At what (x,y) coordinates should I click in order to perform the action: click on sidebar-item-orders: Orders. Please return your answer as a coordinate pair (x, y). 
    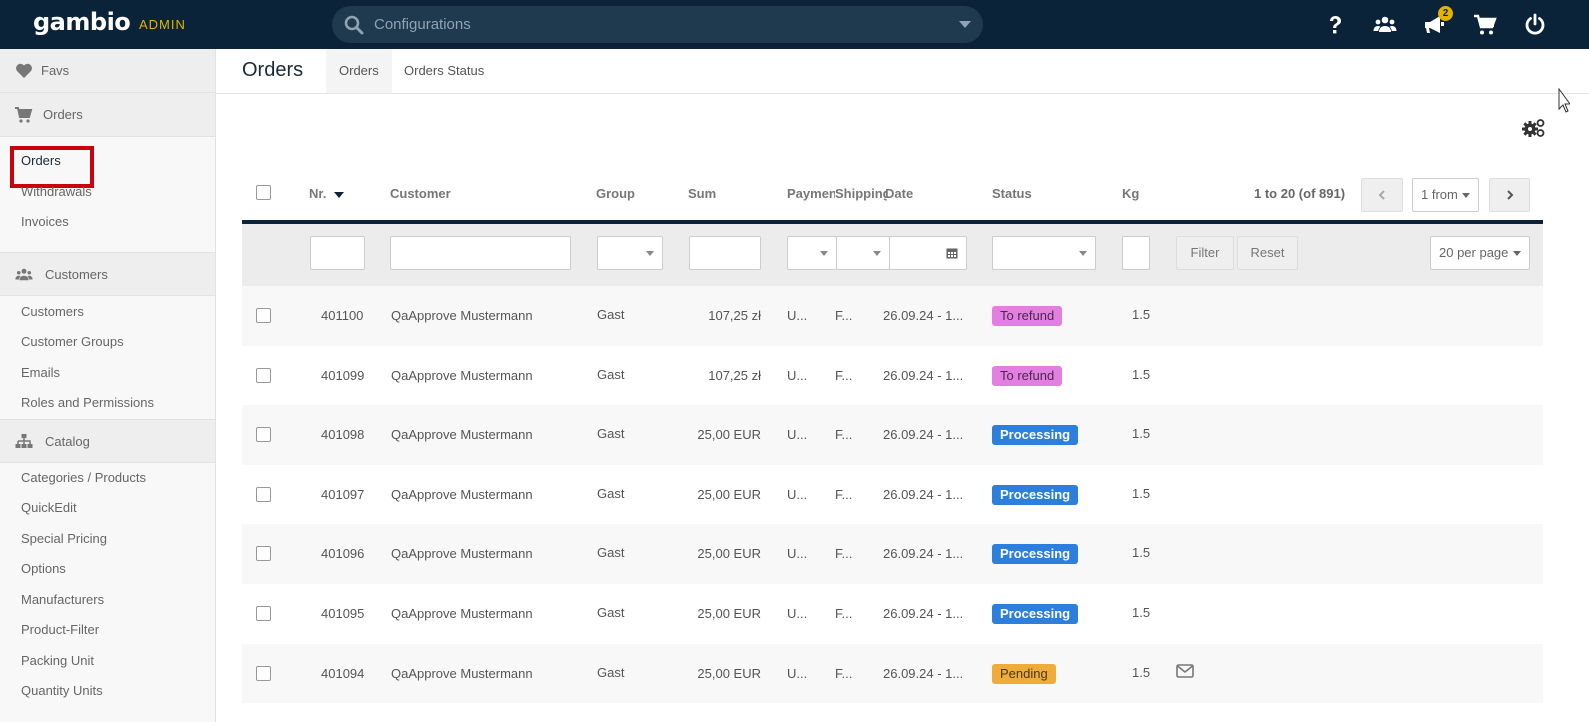
    Looking at the image, I should click on (107, 167).